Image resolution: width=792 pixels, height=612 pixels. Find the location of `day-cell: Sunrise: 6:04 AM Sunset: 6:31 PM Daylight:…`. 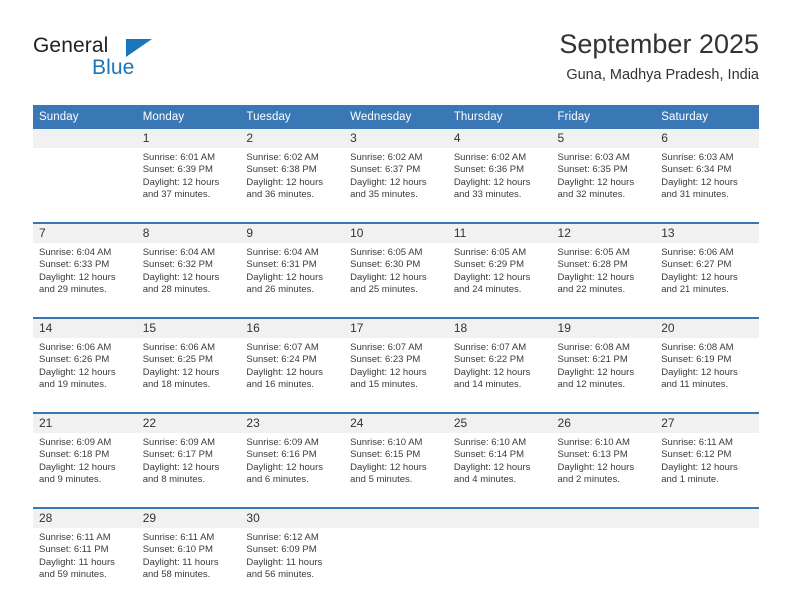

day-cell: Sunrise: 6:04 AM Sunset: 6:31 PM Daylight:… is located at coordinates (292, 280).